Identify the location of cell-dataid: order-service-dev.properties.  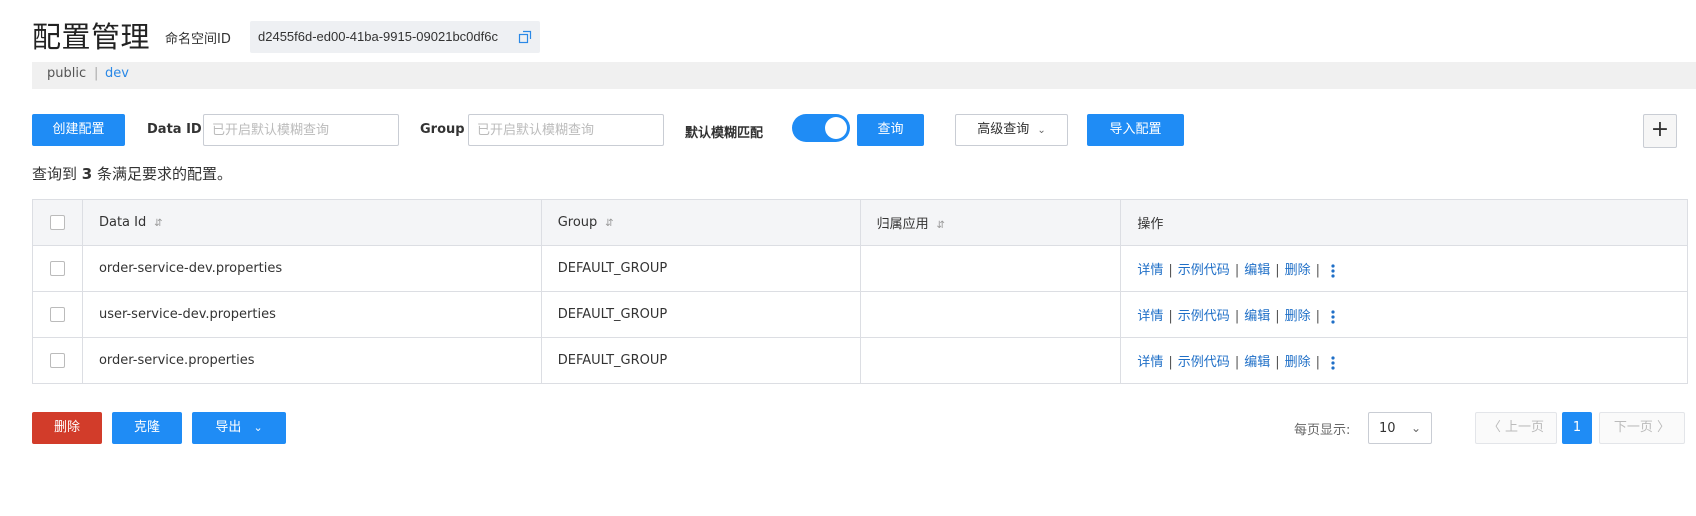
(311, 268).